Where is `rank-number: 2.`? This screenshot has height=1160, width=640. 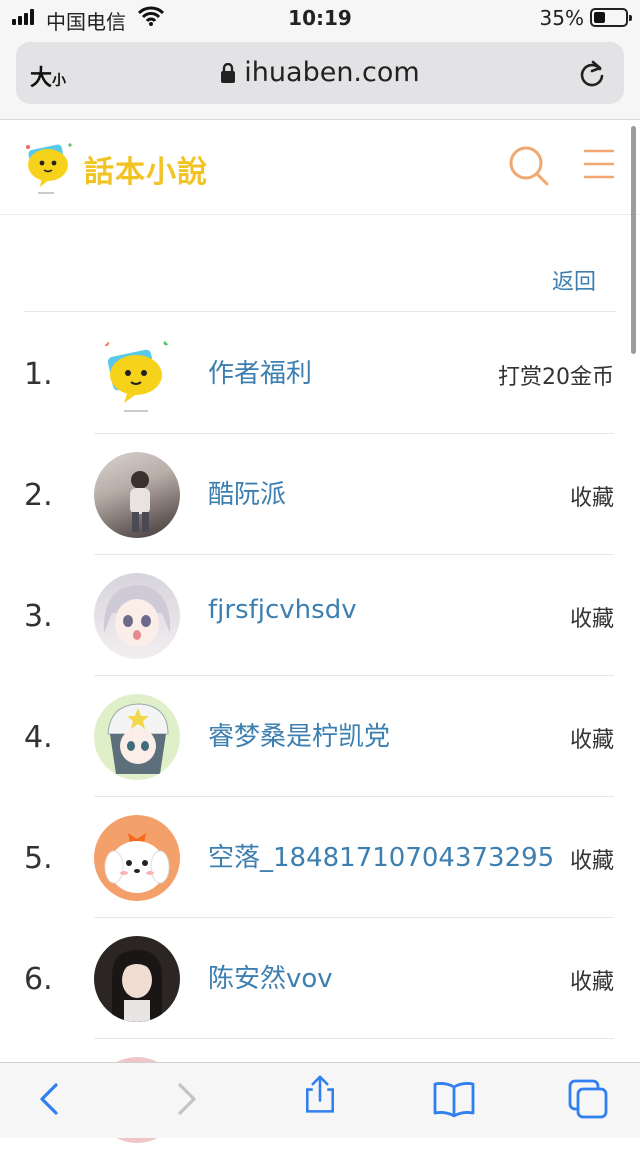 rank-number: 2. is located at coordinates (38, 495).